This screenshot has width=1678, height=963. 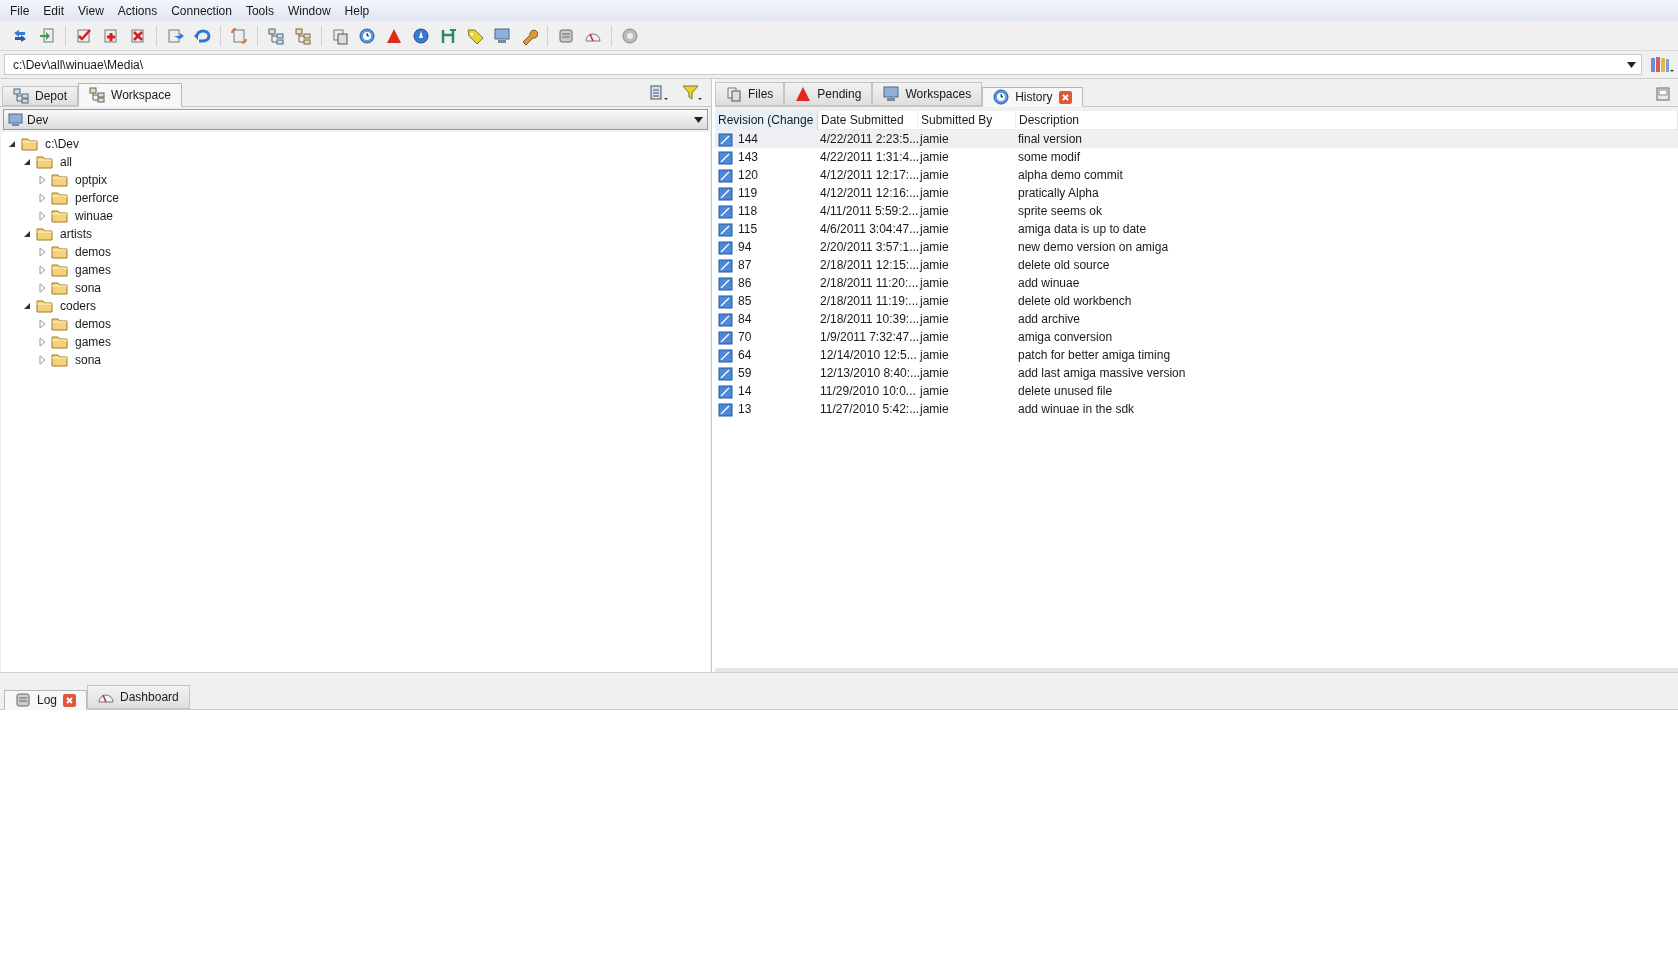 I want to click on tab: Depot, so click(x=40, y=96).